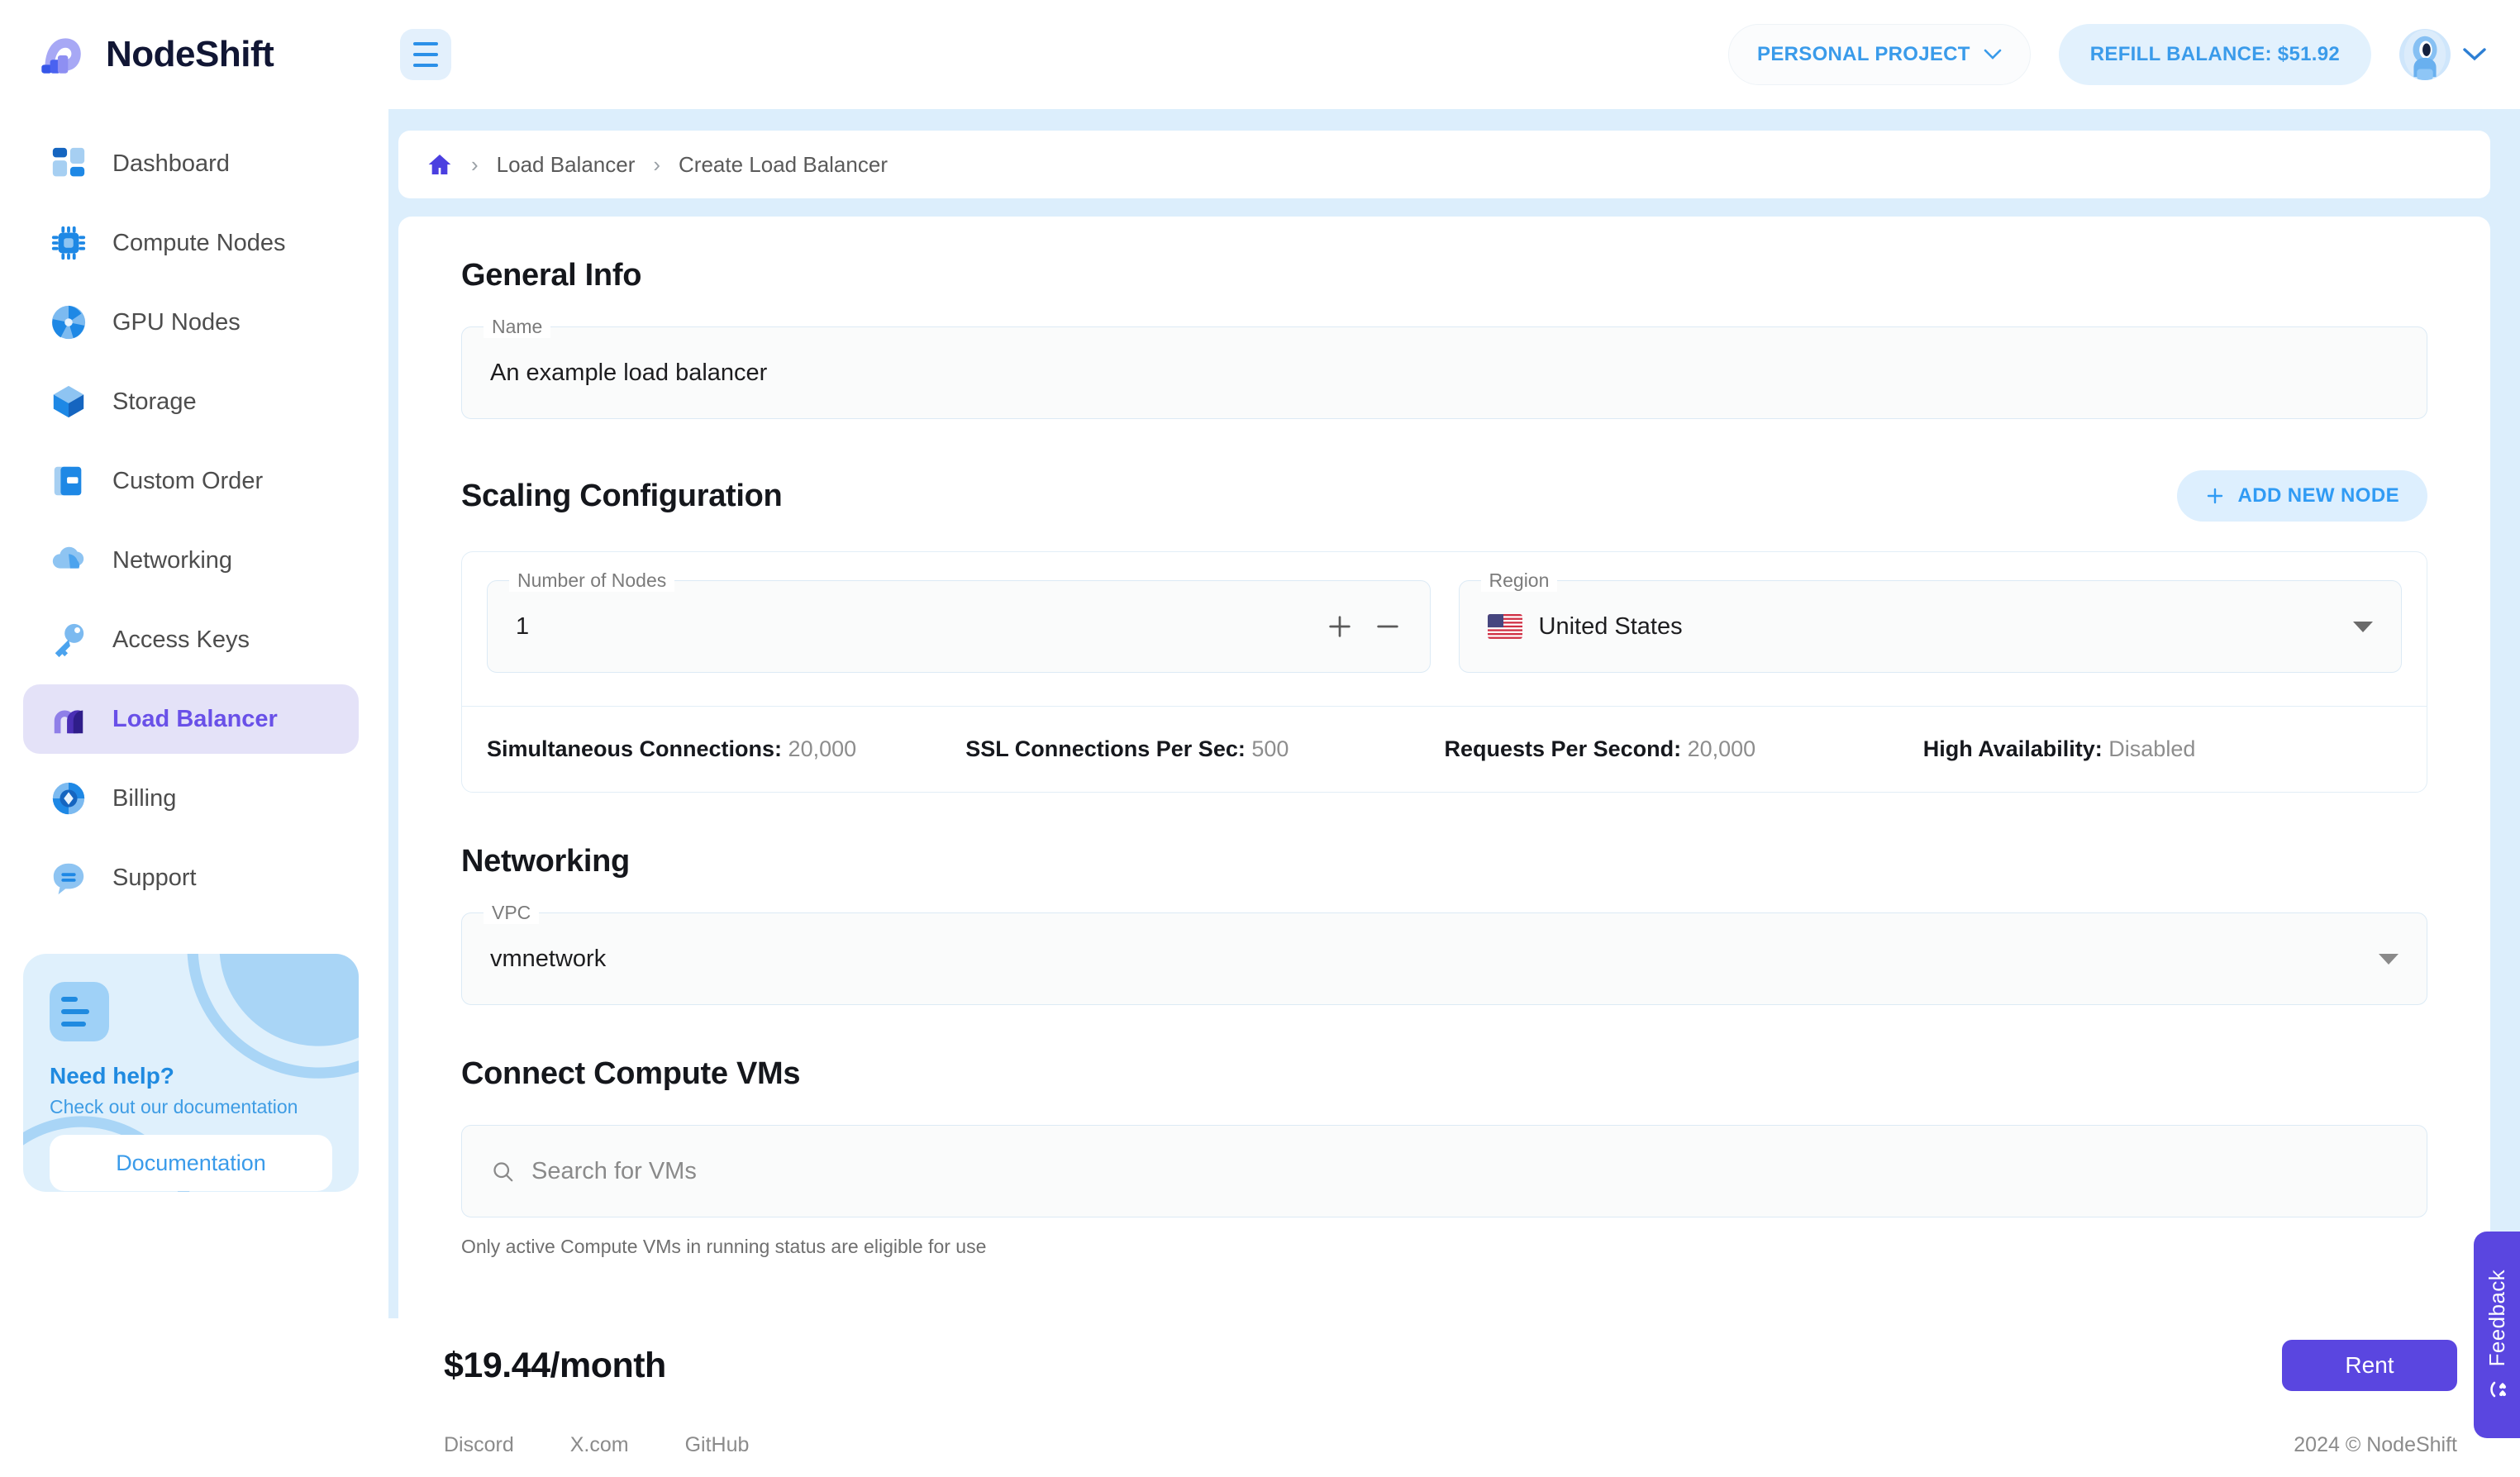  I want to click on add-new-node-label: ADD NEW NODE, so click(2318, 495).